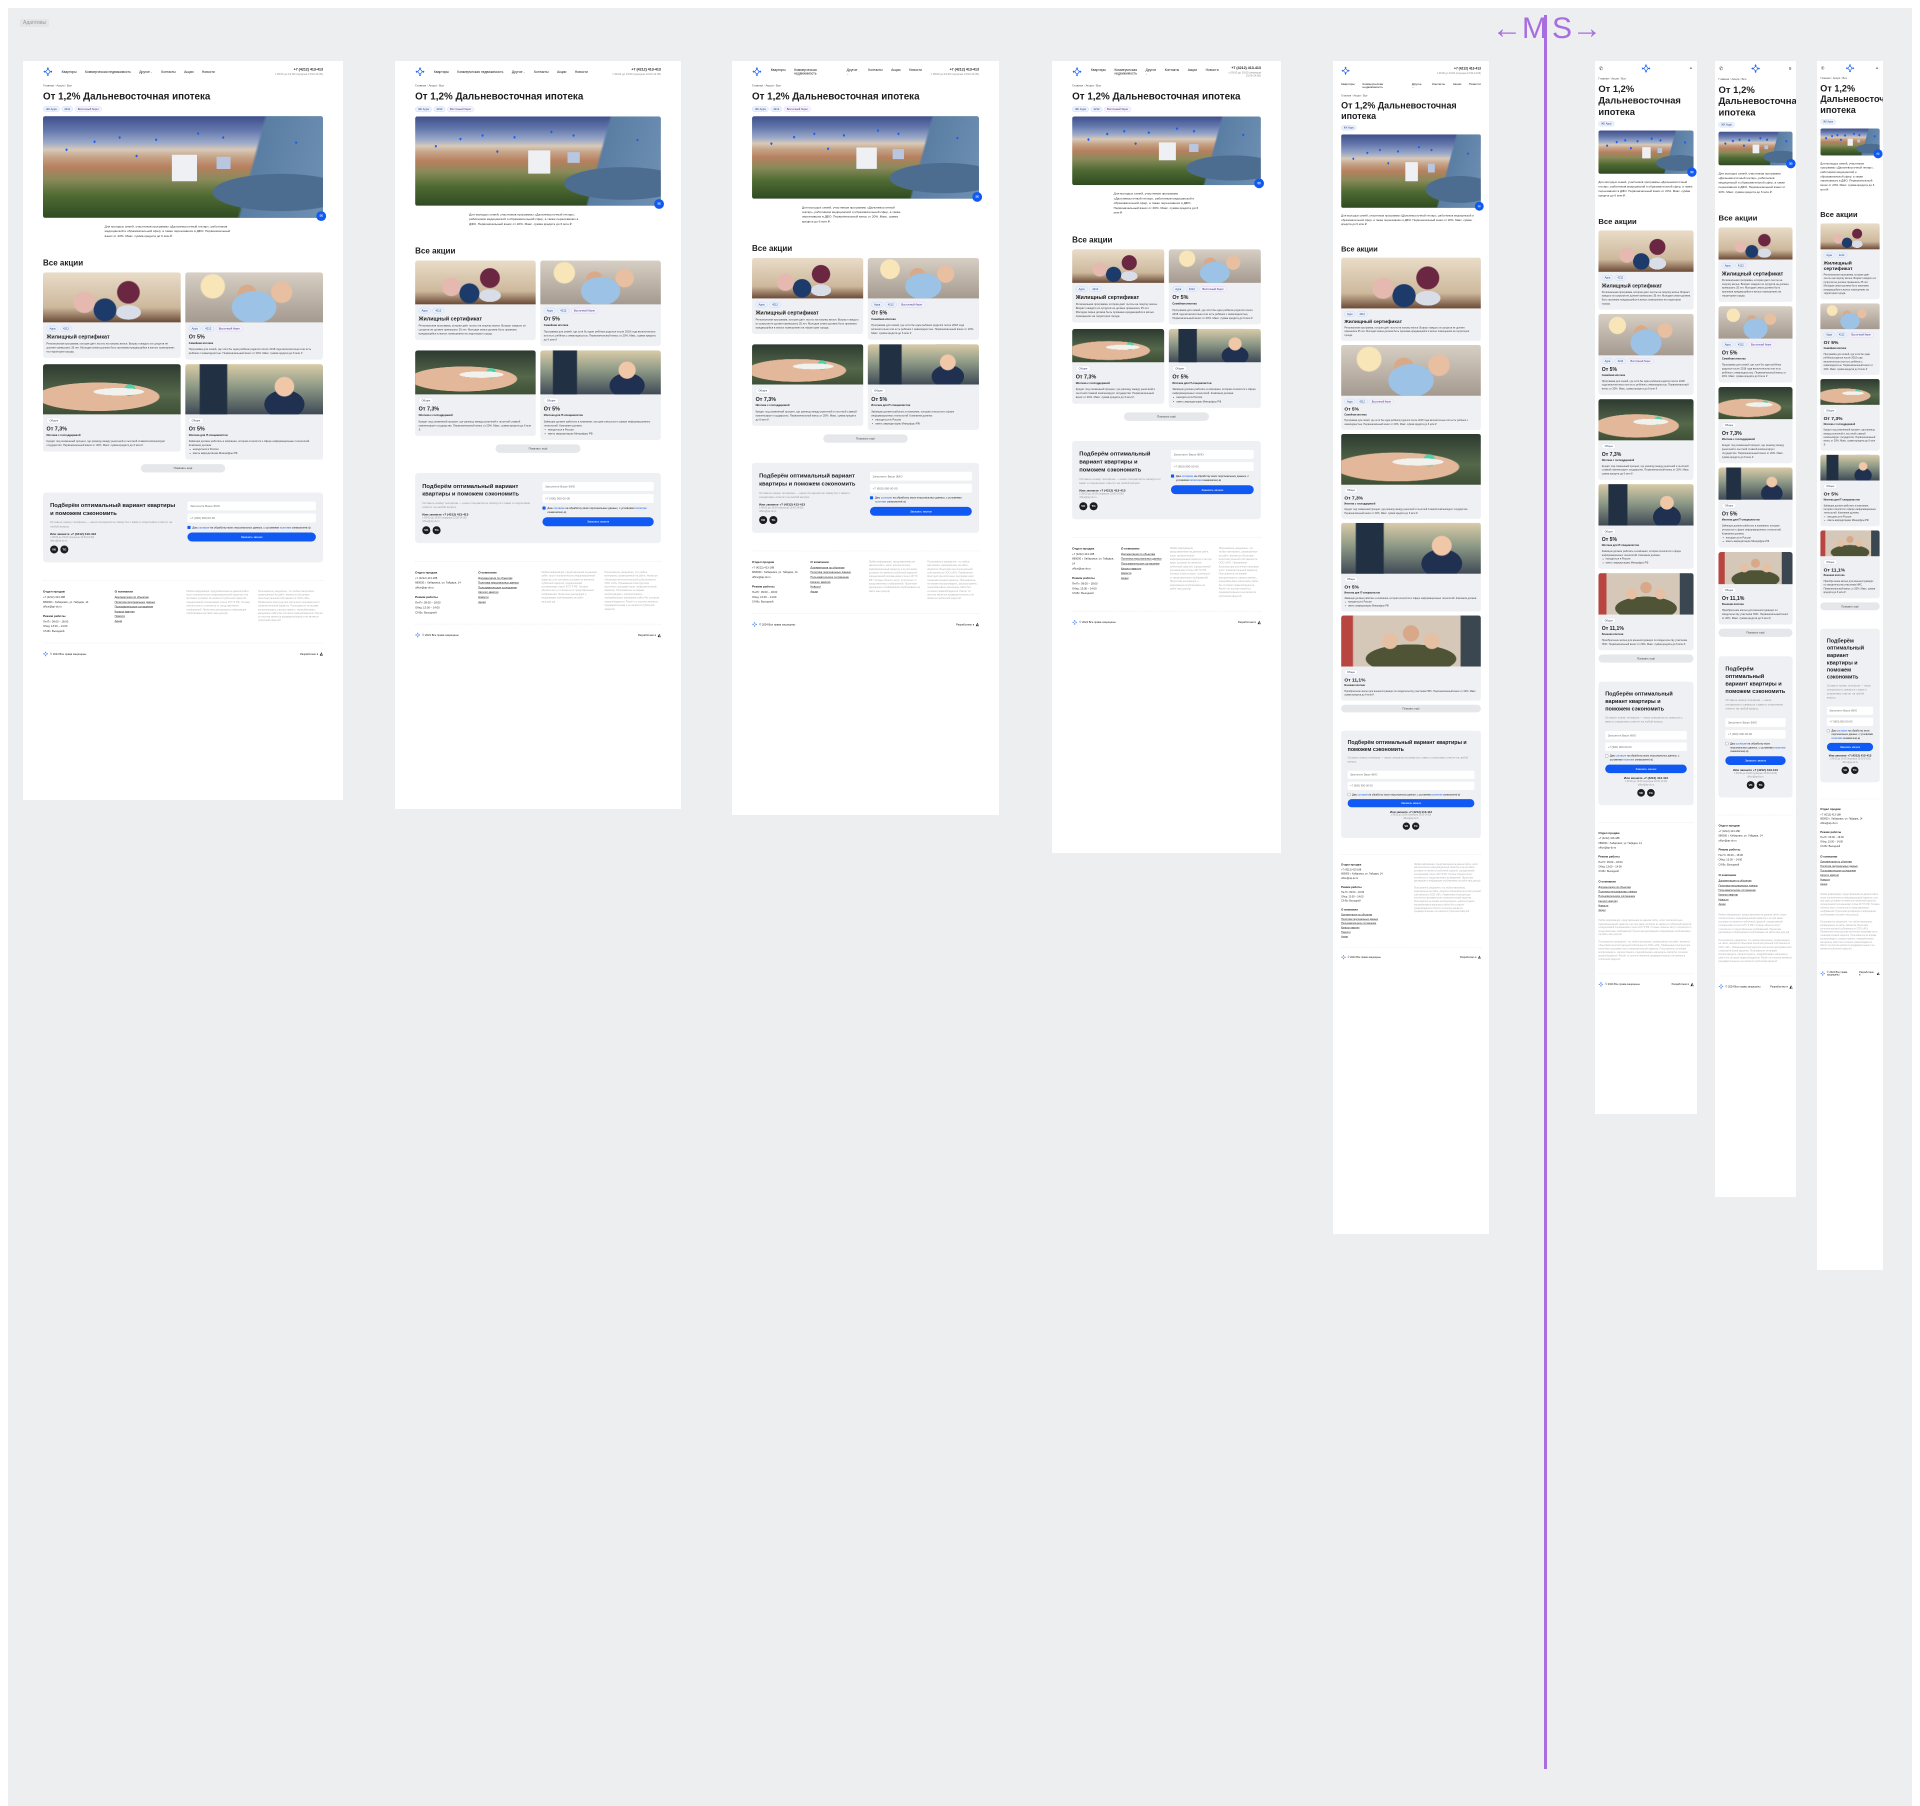  Describe the element at coordinates (1098, 72) in the screenshot. I see `nav-item: Квартиры` at that location.